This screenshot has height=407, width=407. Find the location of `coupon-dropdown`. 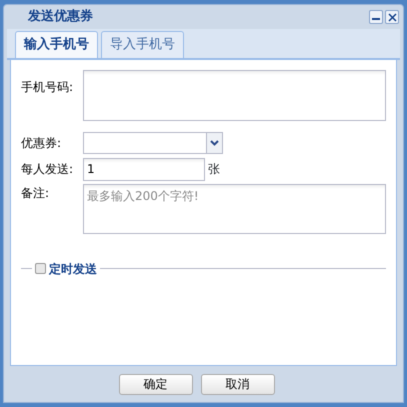

coupon-dropdown is located at coordinates (153, 143).